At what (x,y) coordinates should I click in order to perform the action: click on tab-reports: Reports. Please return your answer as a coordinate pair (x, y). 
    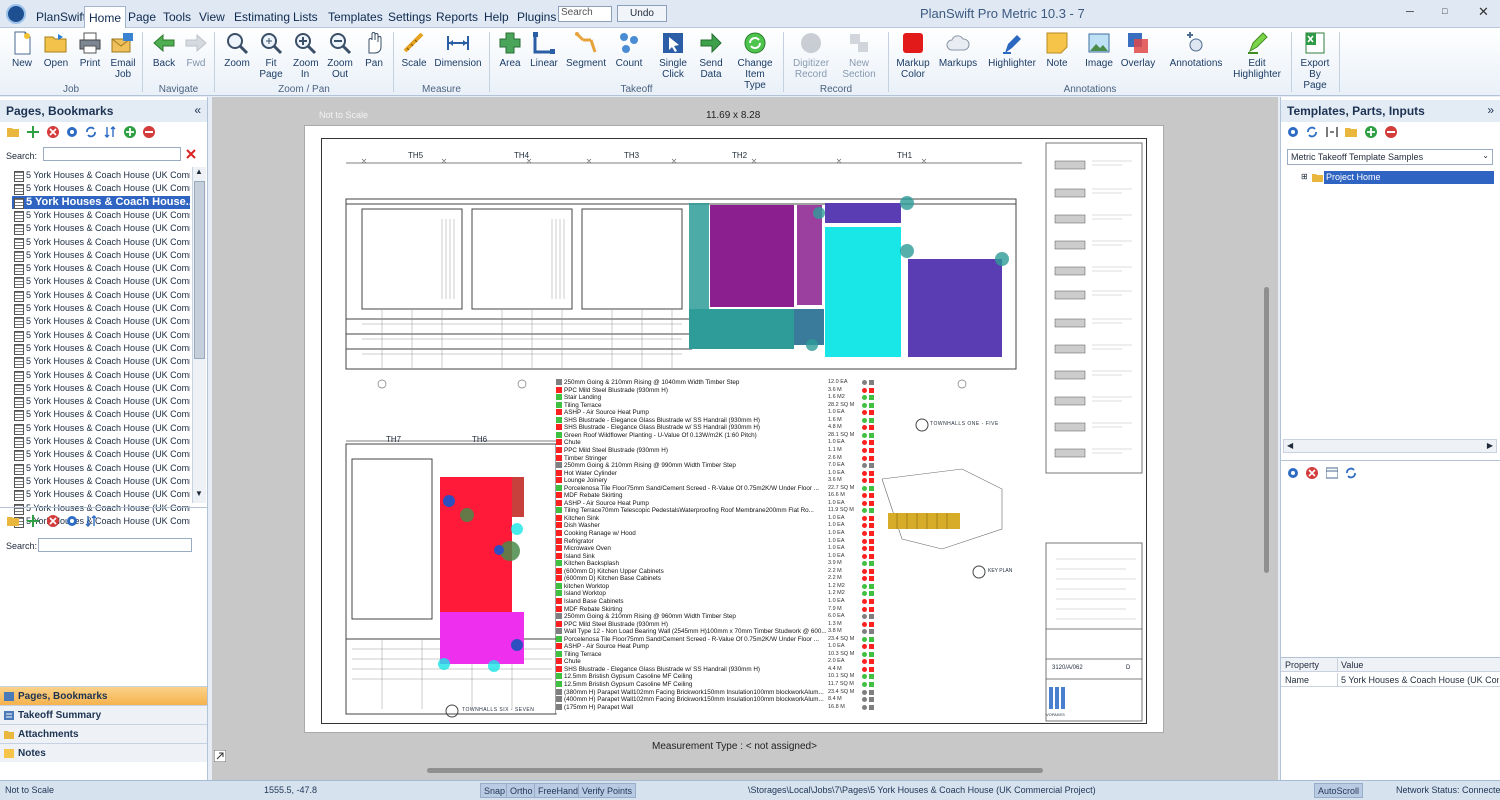
    Looking at the image, I should click on (457, 17).